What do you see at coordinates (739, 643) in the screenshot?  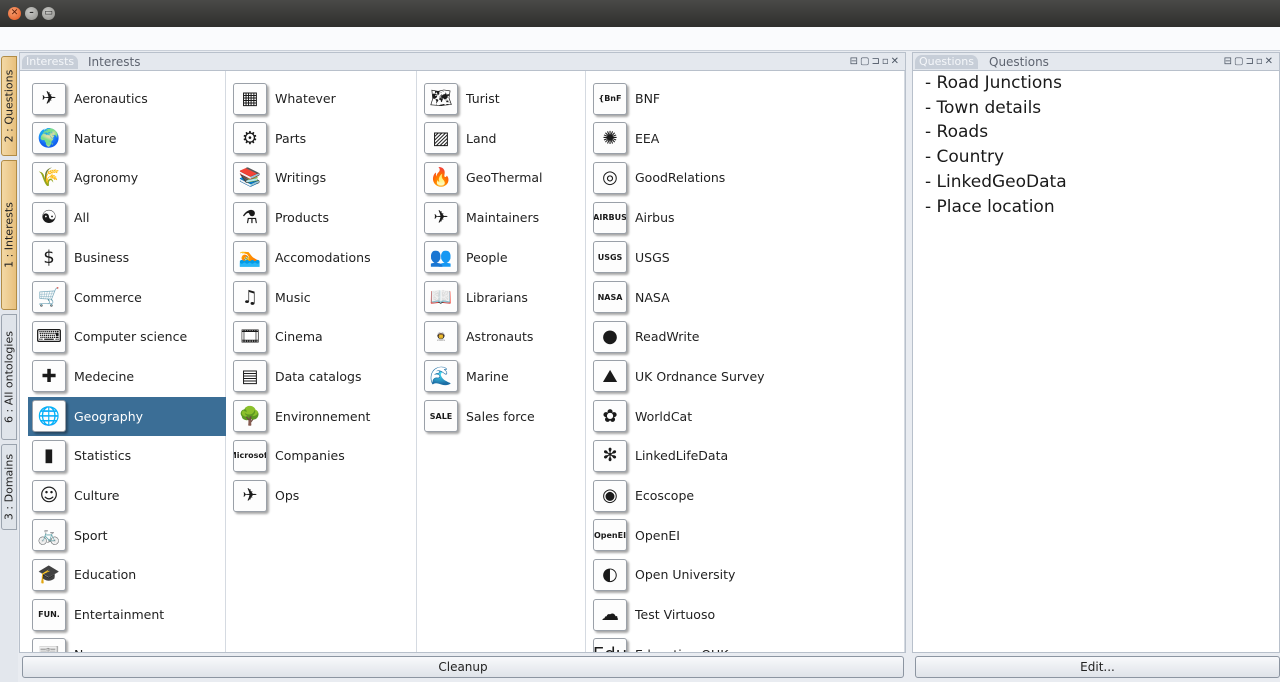 I see `interest-item: Edu Education OUK` at bounding box center [739, 643].